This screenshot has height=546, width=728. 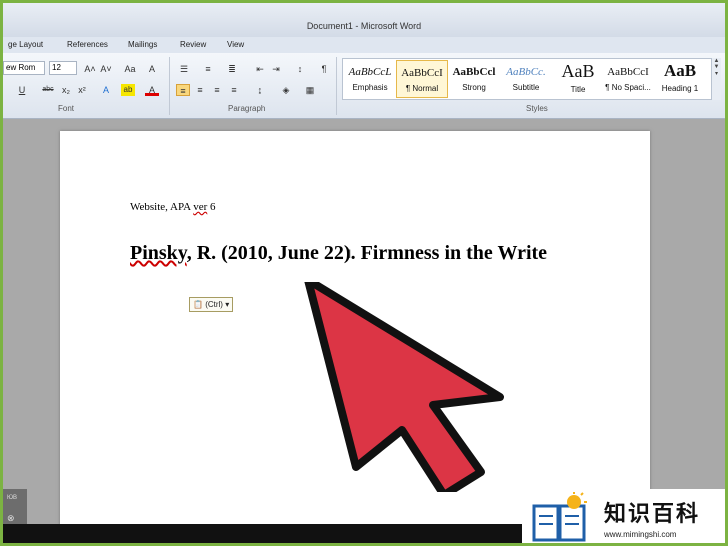 I want to click on style-sample: AaBbCcl, so click(x=474, y=72).